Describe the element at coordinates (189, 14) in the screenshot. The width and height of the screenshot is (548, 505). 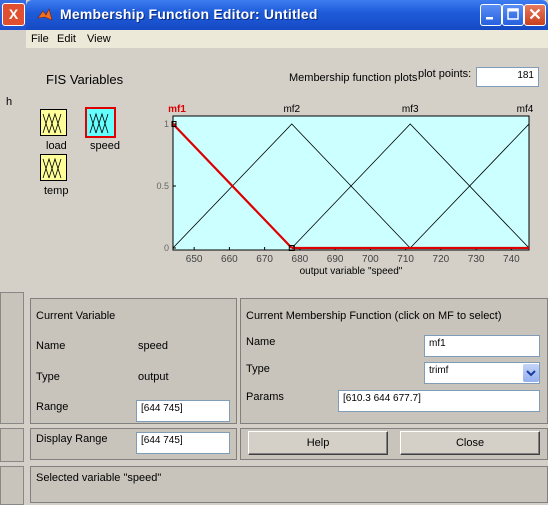
I see `window-title: Membership Function Editor: Untitled` at that location.